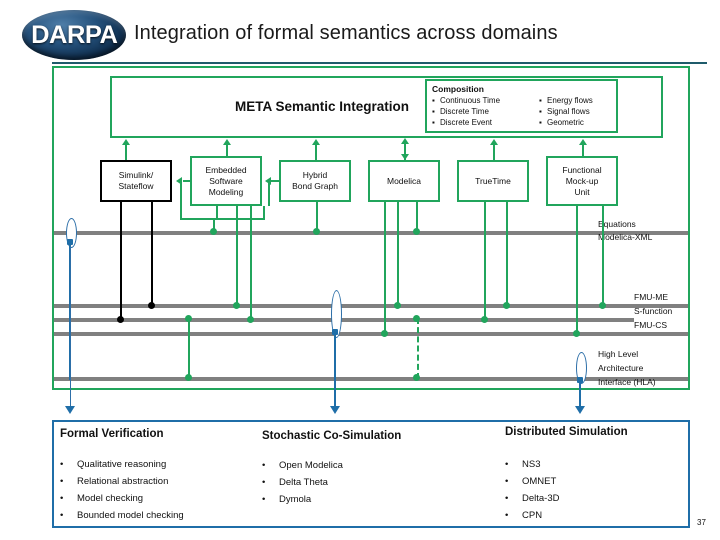 This screenshot has width=720, height=540. I want to click on tool-box-modelica: Modelica, so click(404, 181).